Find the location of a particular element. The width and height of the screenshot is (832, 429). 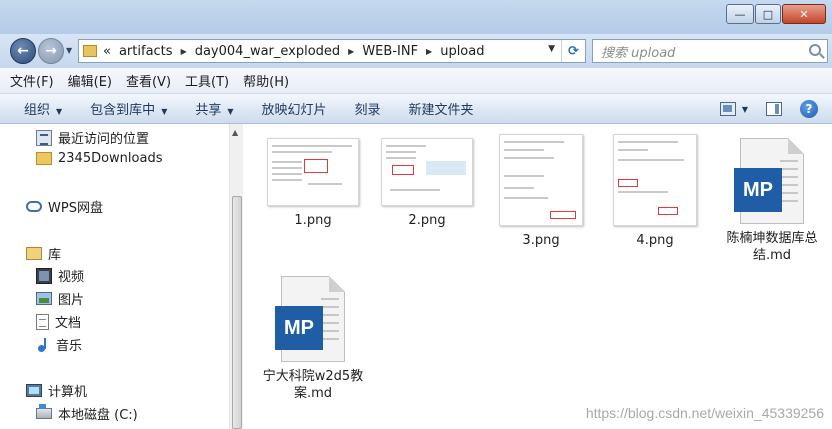

music-note-icon is located at coordinates (43, 345).